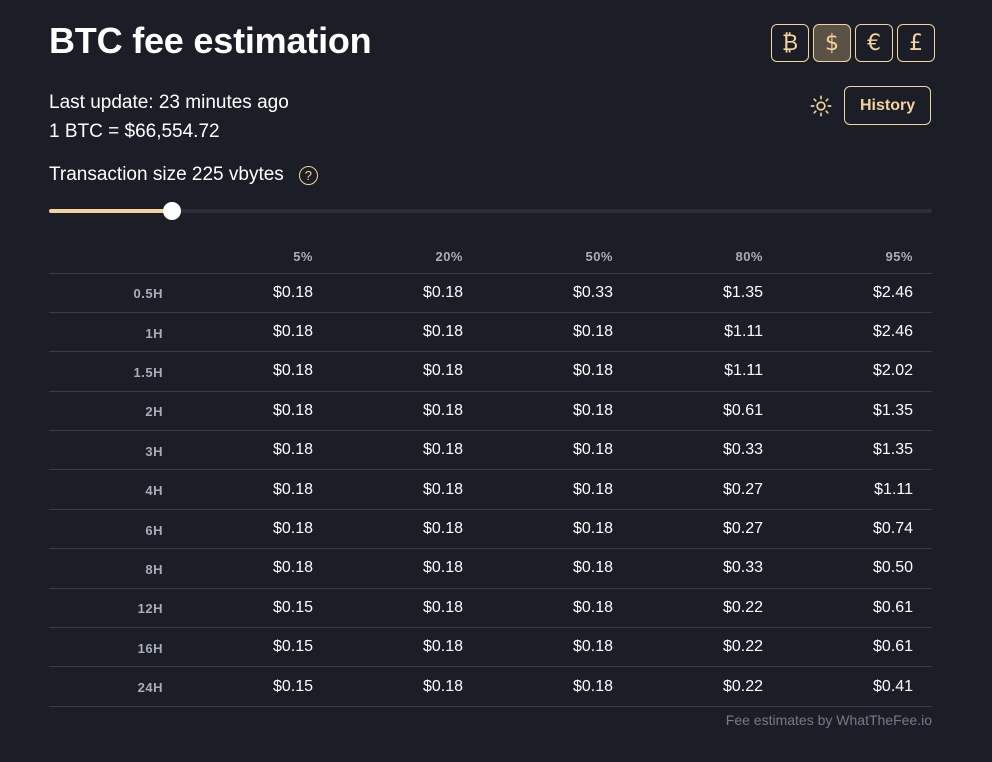 The width and height of the screenshot is (992, 762). What do you see at coordinates (828, 720) in the screenshot?
I see `footer-credit: Fee estimates by WhatTheFee.io` at bounding box center [828, 720].